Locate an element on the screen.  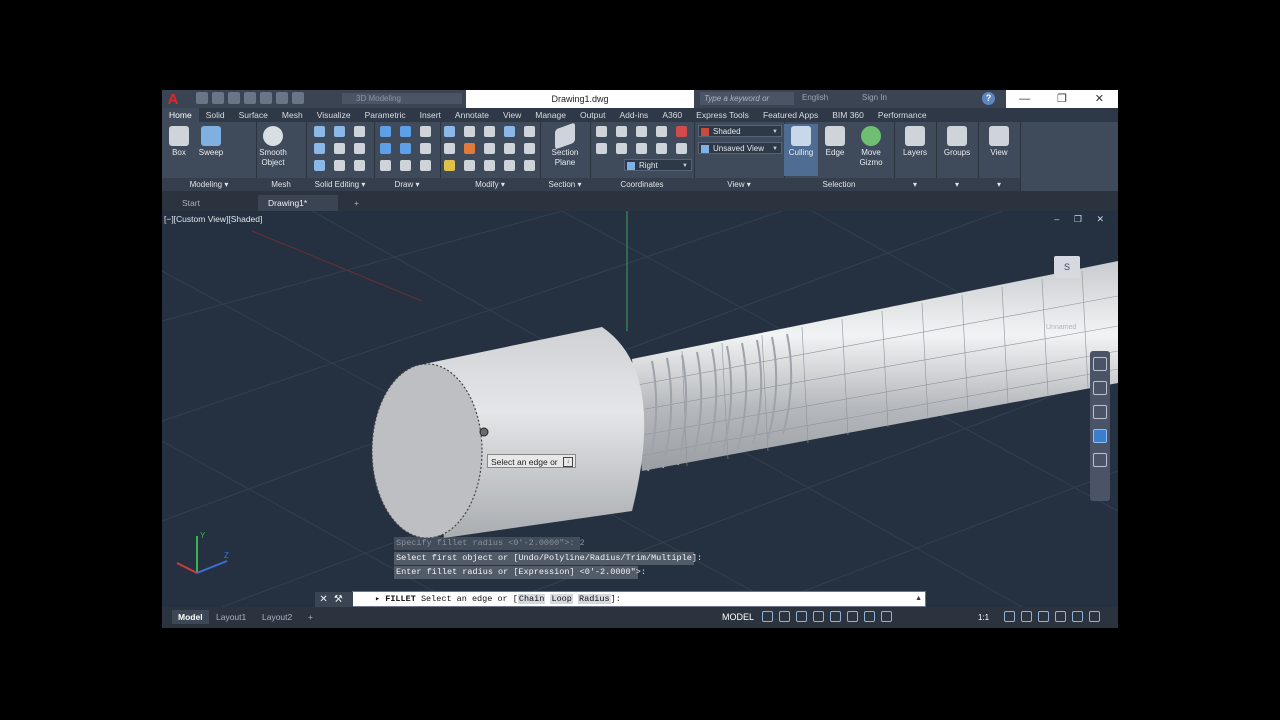
app-menu-button: A is located at coordinates (173, 99).